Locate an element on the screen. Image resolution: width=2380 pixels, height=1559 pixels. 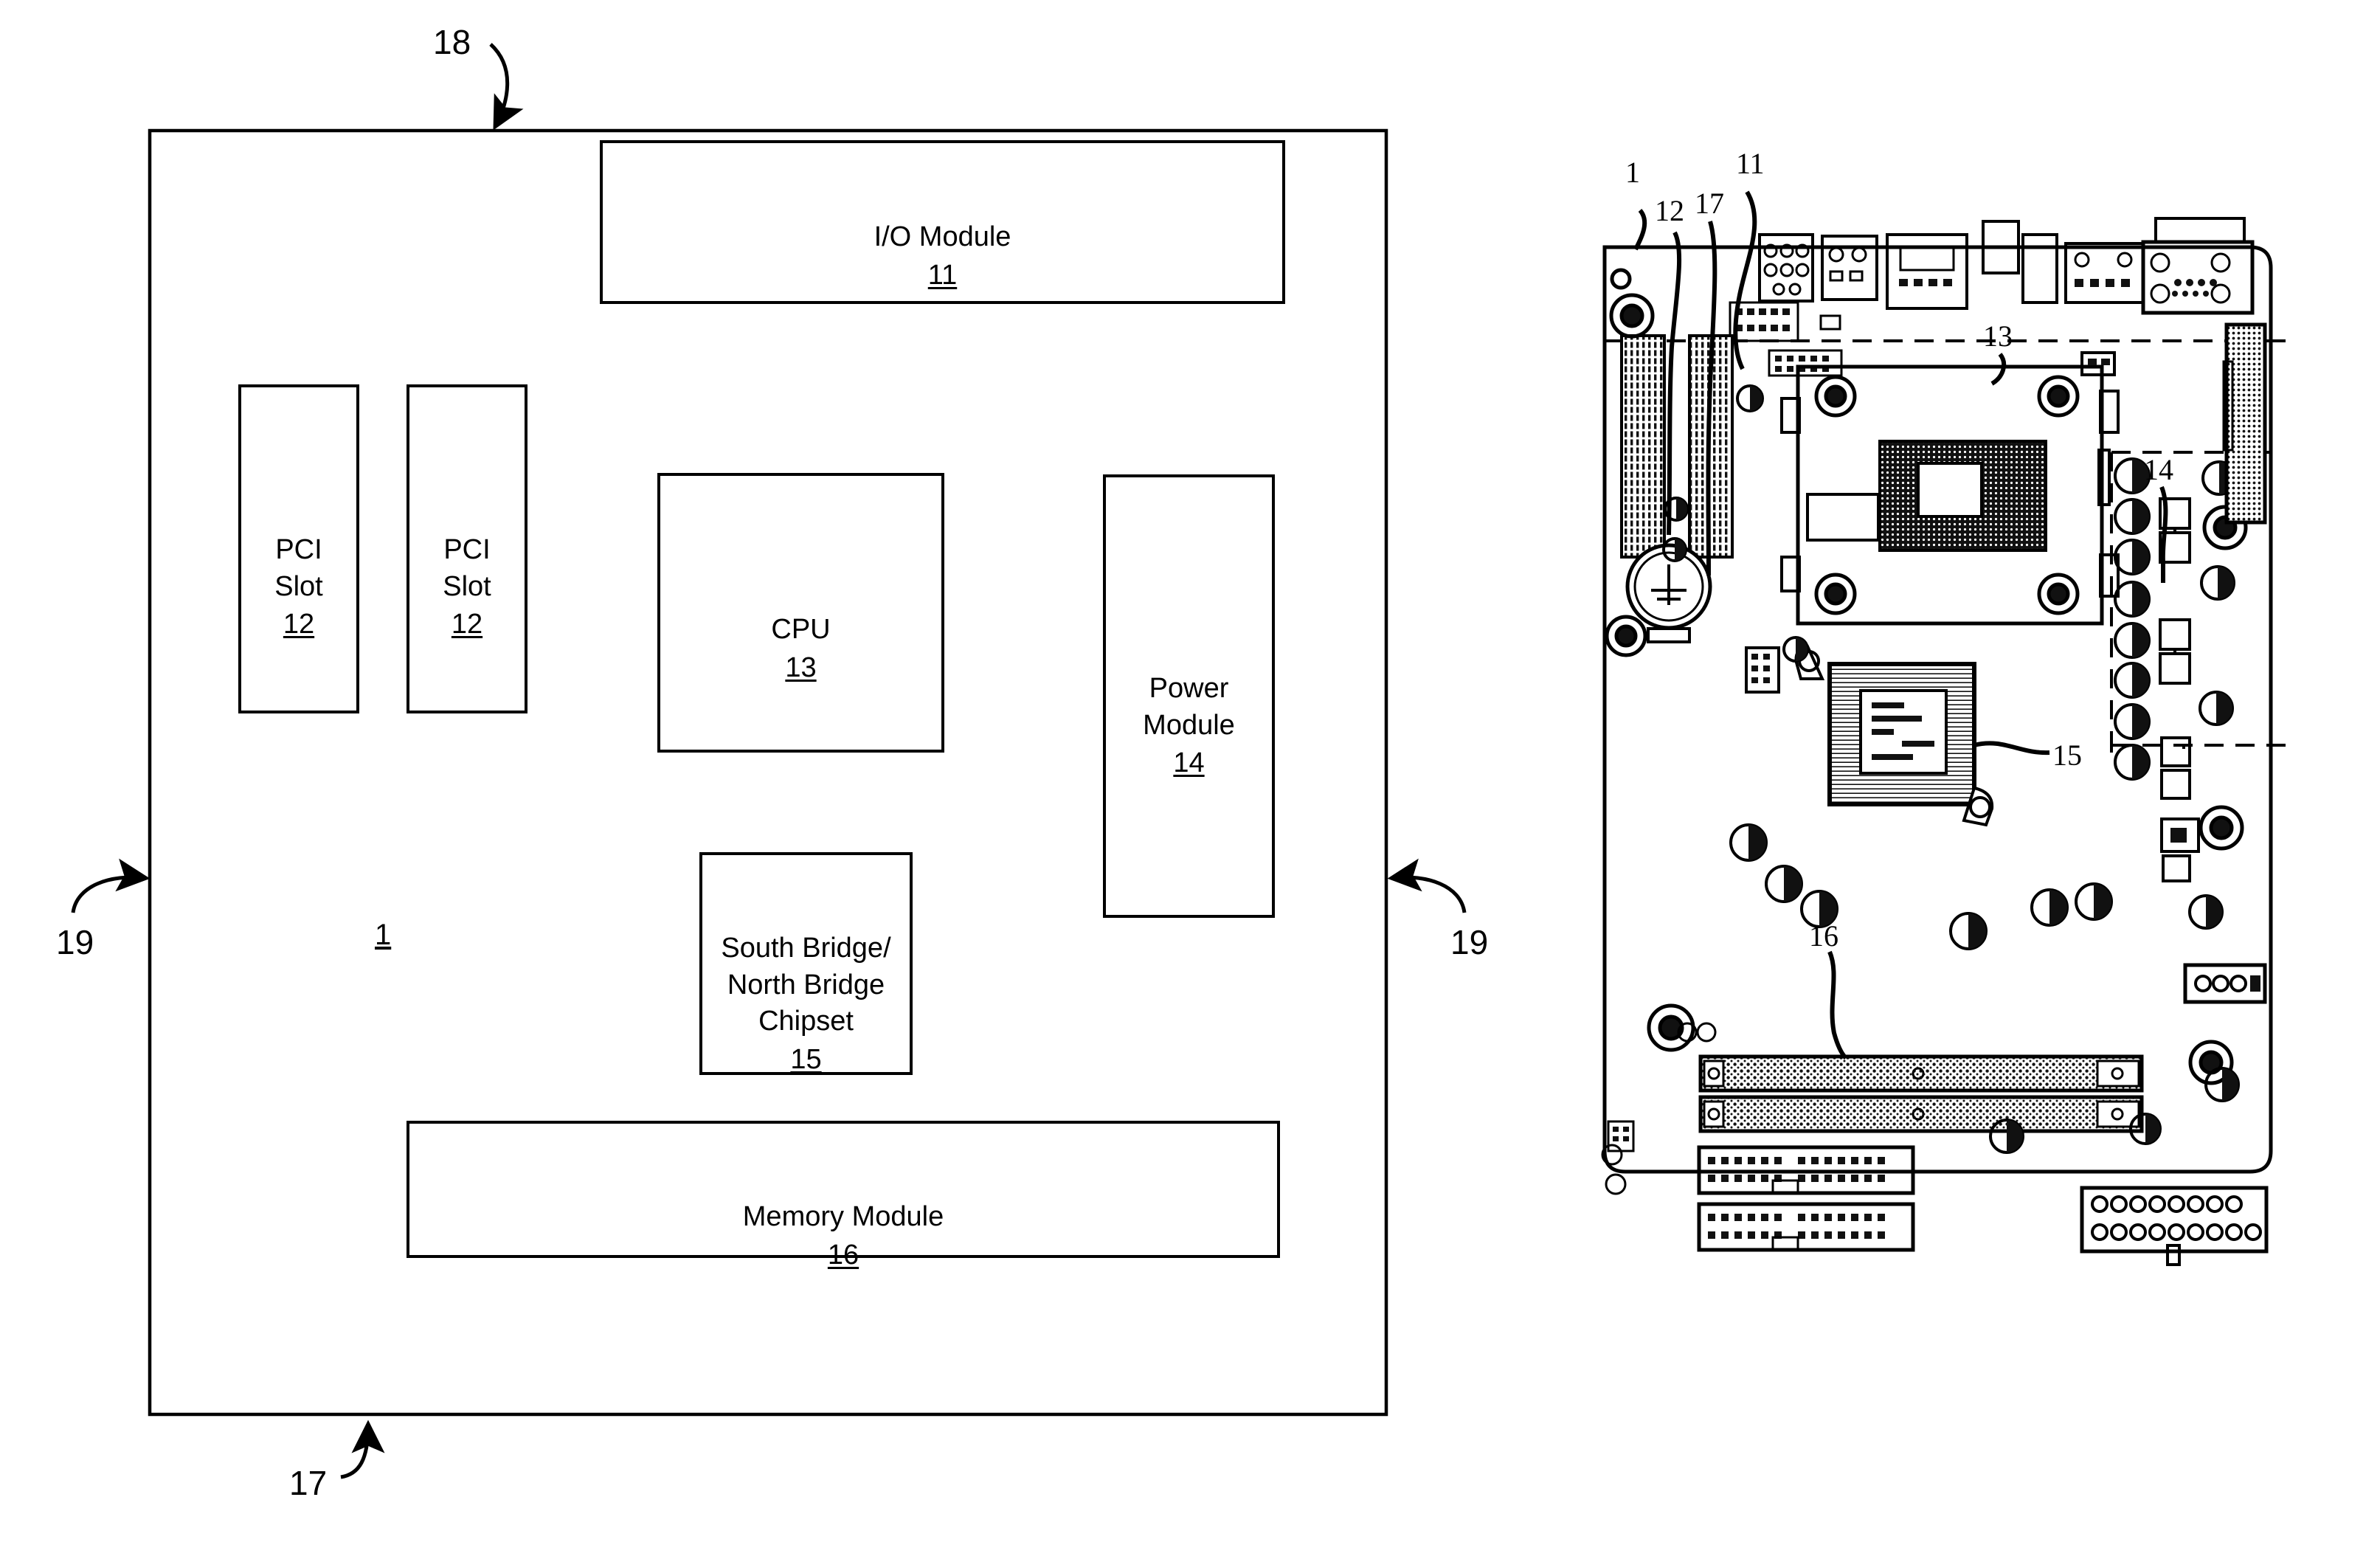
memory-module-box is located at coordinates (843, 1189).